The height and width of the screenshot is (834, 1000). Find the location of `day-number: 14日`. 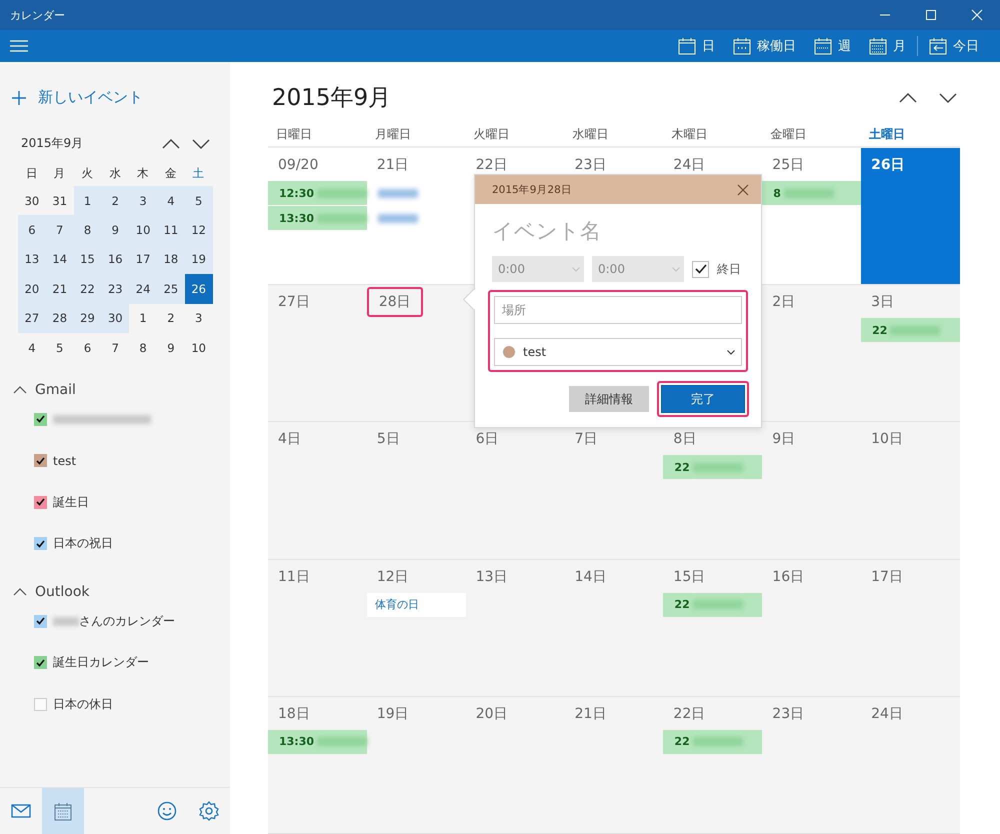

day-number: 14日 is located at coordinates (591, 577).